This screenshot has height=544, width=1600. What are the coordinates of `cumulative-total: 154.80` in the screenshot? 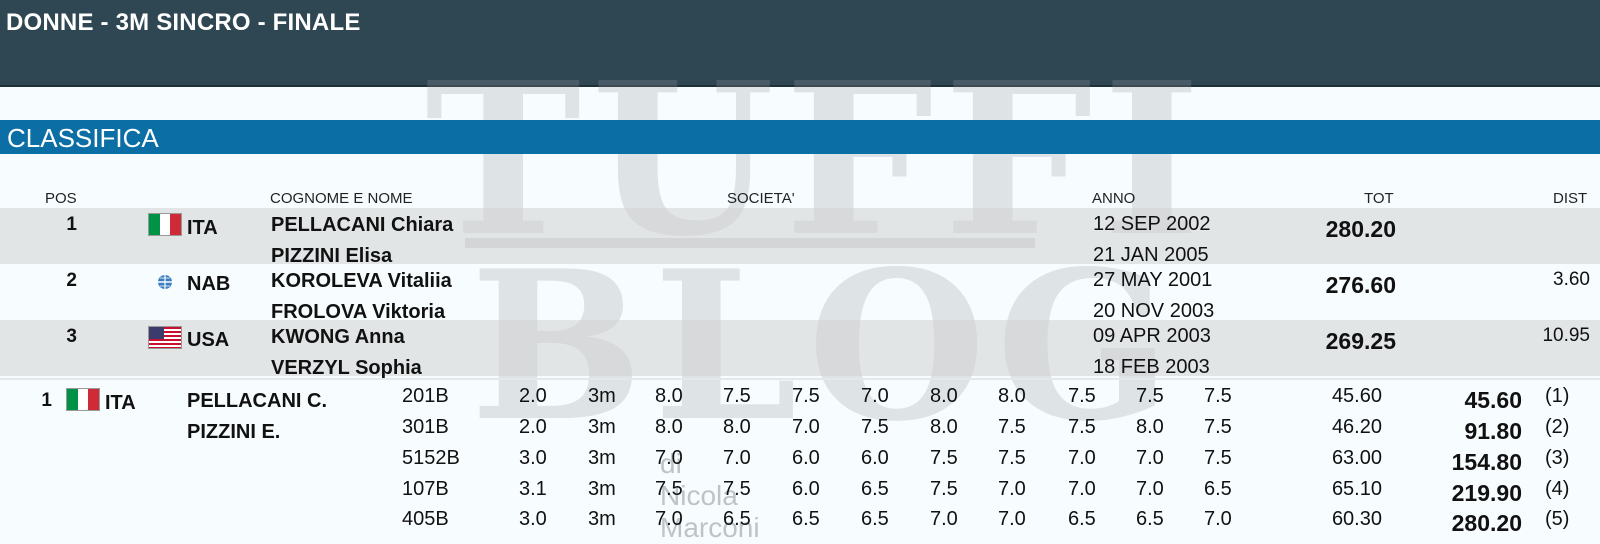 It's located at (1486, 462).